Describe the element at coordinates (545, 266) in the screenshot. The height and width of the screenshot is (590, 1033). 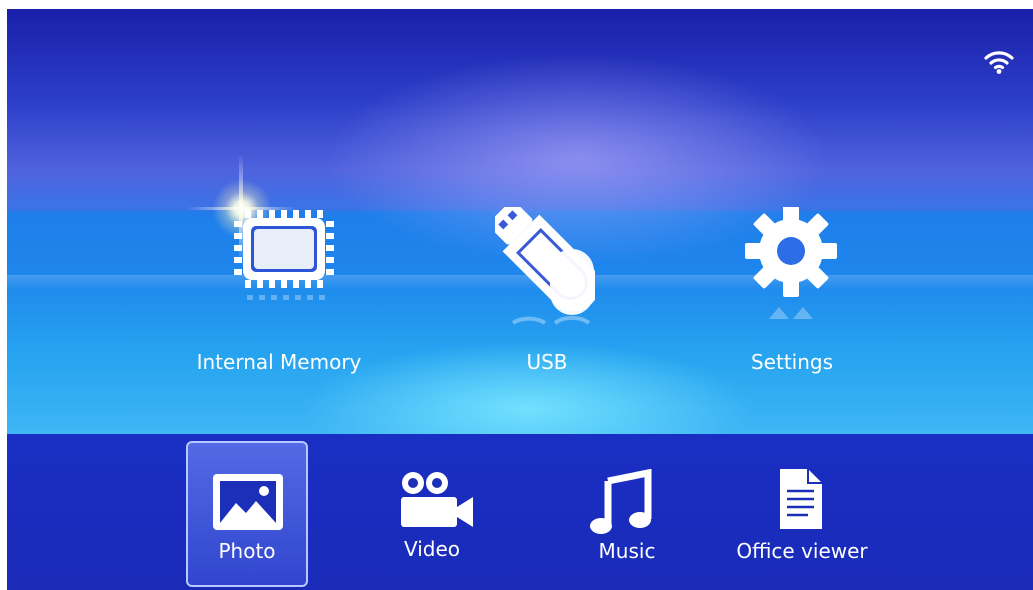
I see `usb-drive-icon` at that location.